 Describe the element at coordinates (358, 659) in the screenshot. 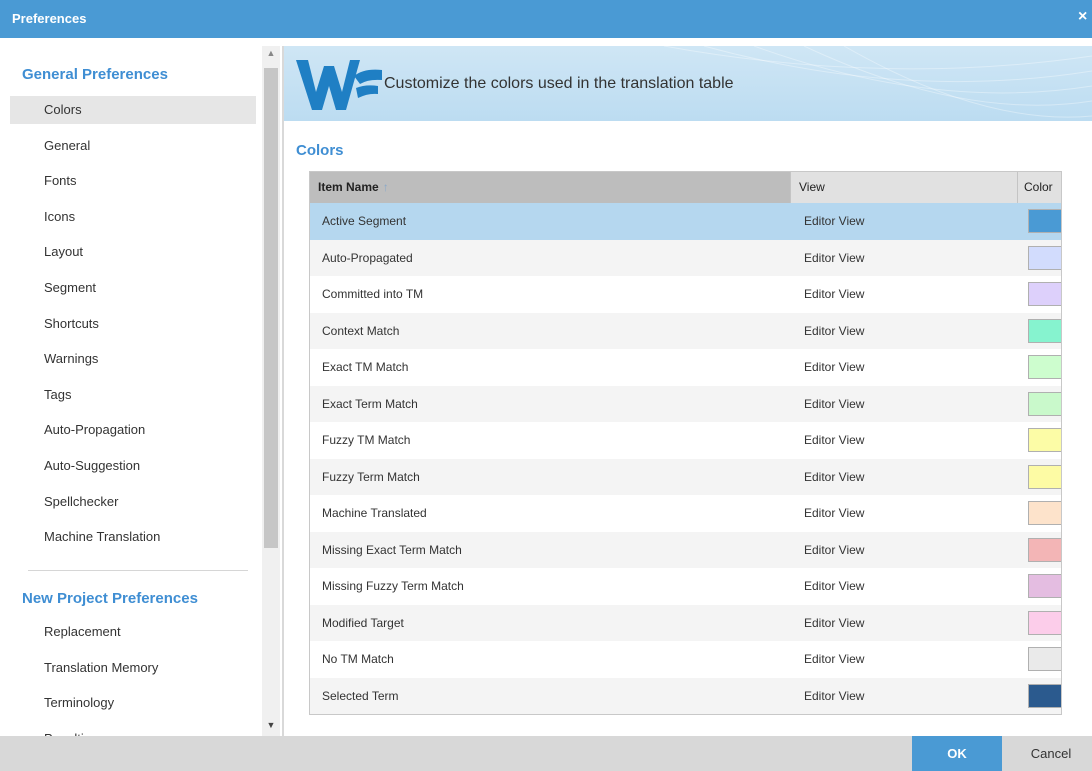

I see `item-name-cell: No TM Match` at that location.